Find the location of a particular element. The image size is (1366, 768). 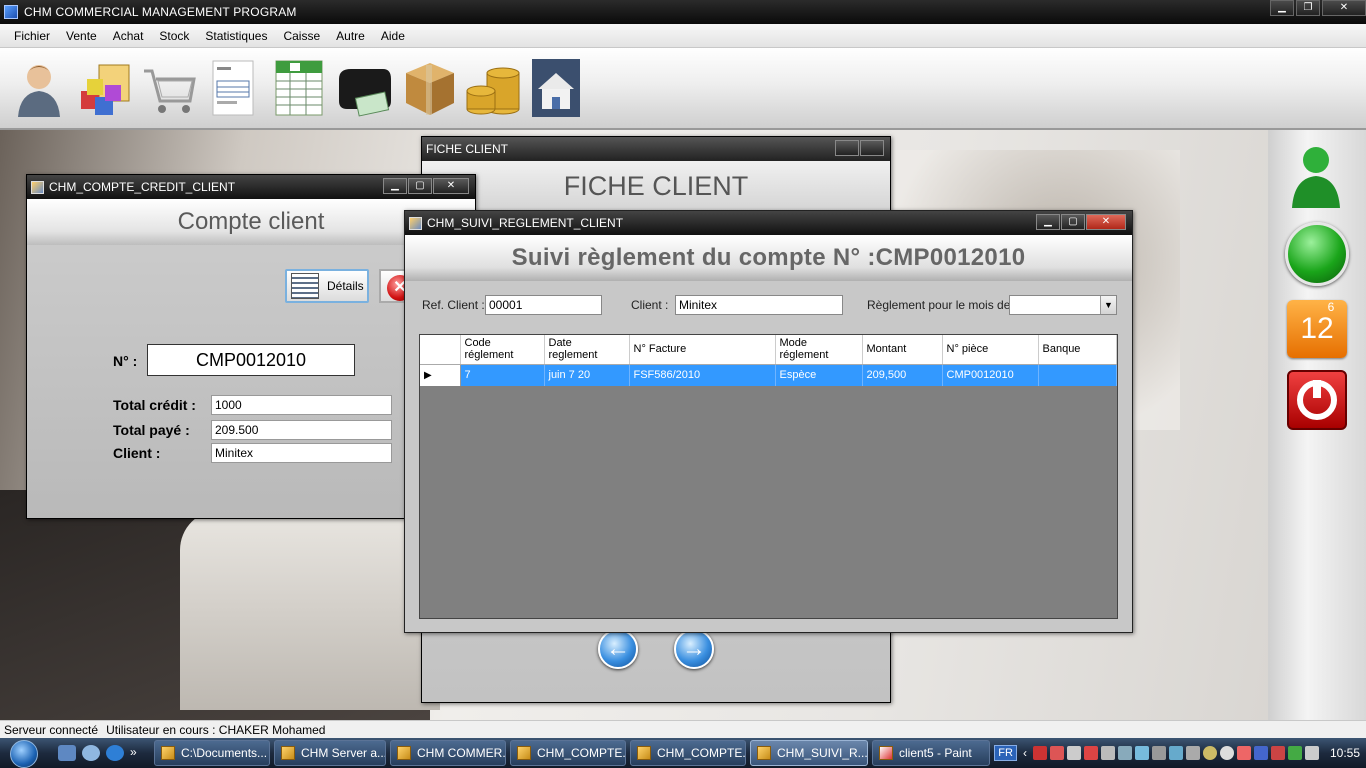

antivirus-icon is located at coordinates (1039, 753).